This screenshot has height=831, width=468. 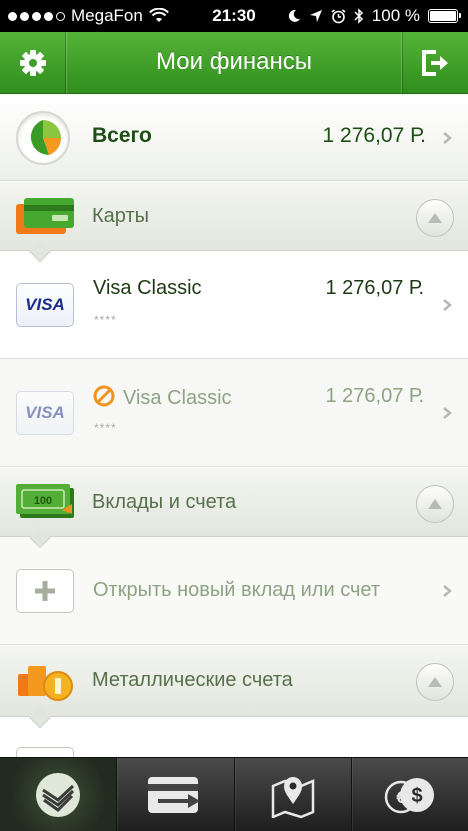 I want to click on tab-currency: € $, so click(x=410, y=794).